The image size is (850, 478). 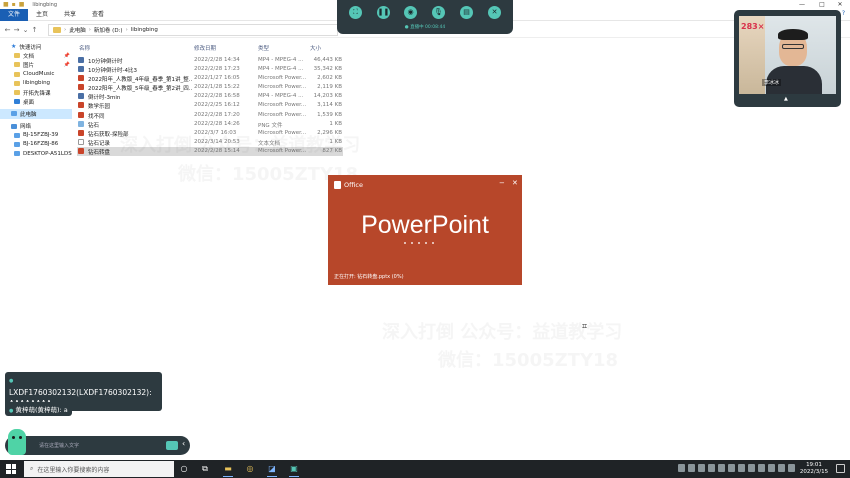 I want to click on collapse-icon: ▲, so click(x=786, y=99).